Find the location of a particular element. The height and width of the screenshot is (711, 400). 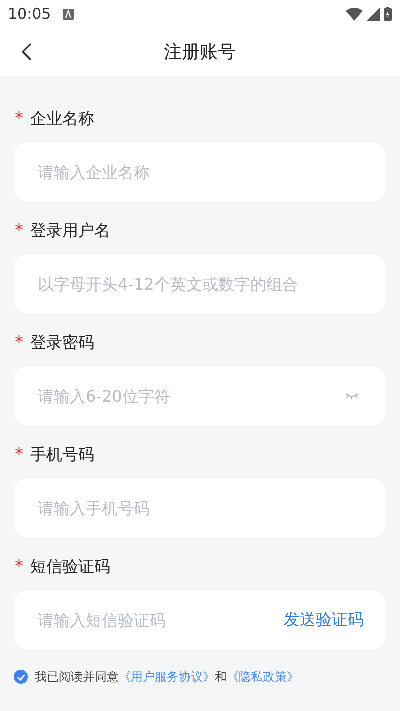

input-field: 请输入手机号码 is located at coordinates (200, 508).